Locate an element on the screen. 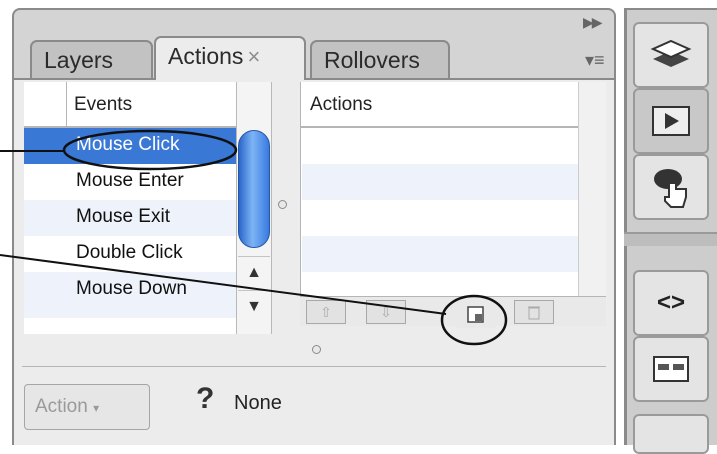 The height and width of the screenshot is (454, 717). tab-rollovers-label: Rollovers is located at coordinates (372, 60).